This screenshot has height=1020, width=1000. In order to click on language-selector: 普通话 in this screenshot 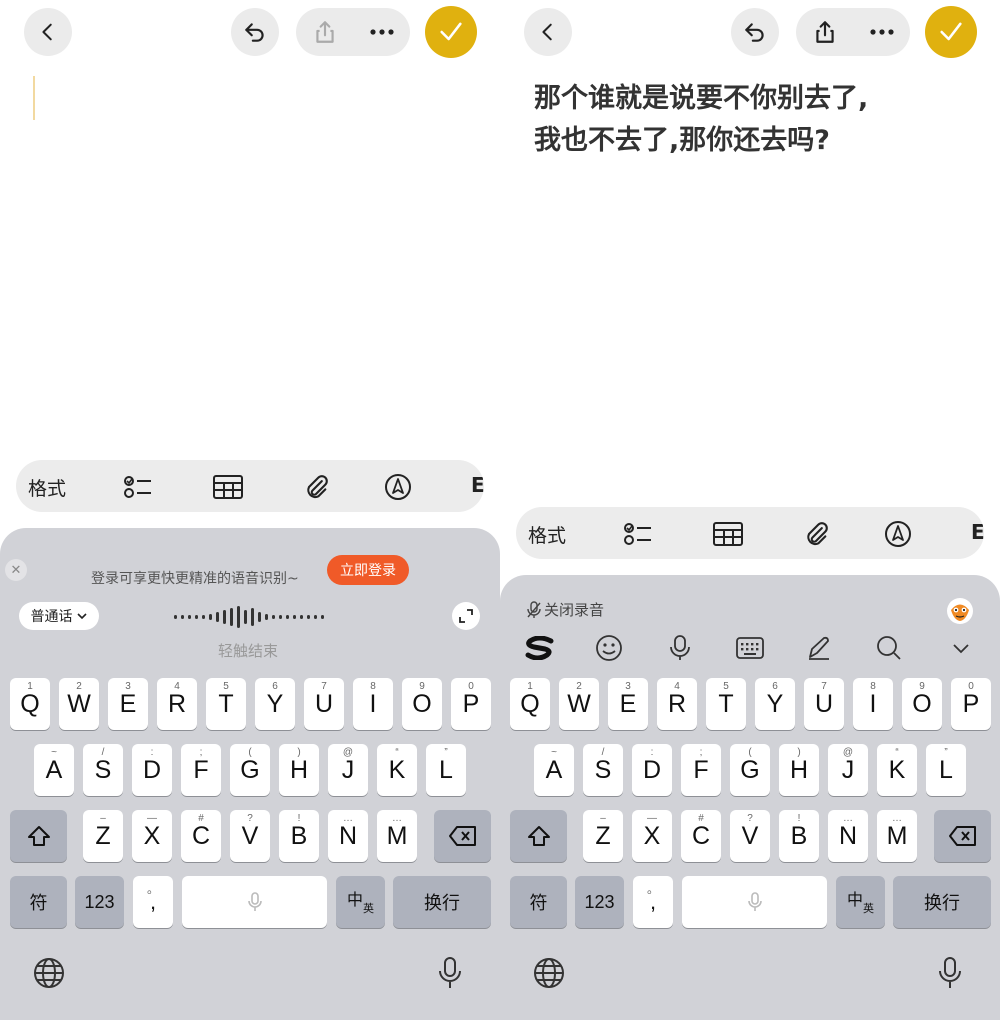, I will do `click(59, 616)`.